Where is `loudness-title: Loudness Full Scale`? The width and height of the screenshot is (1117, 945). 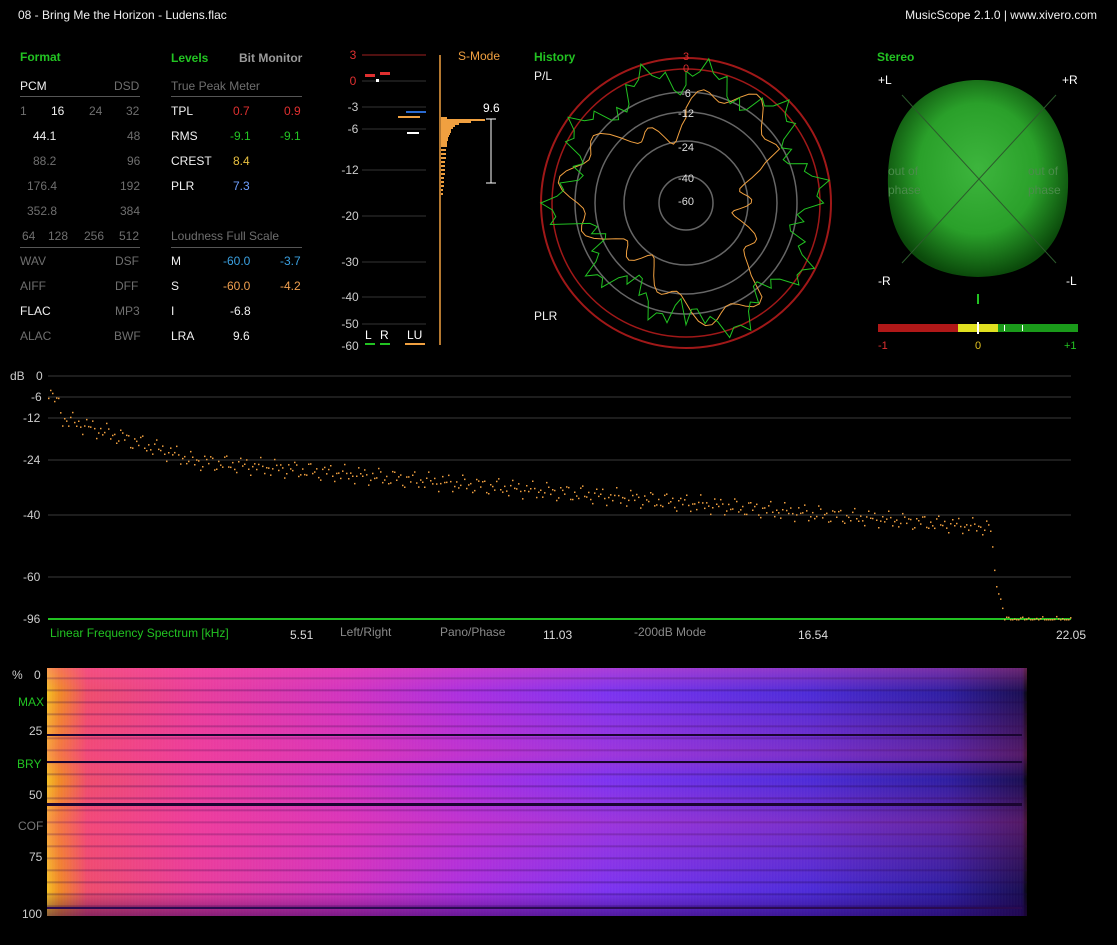 loudness-title: Loudness Full Scale is located at coordinates (225, 236).